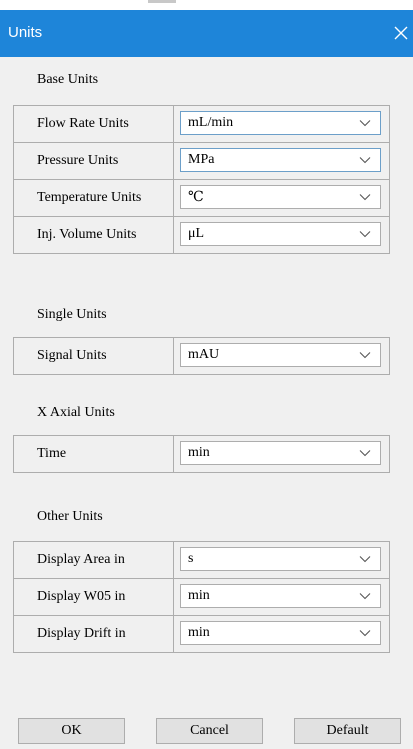 The width and height of the screenshot is (413, 749). I want to click on display-drift-label: Display Drift in, so click(94, 634).